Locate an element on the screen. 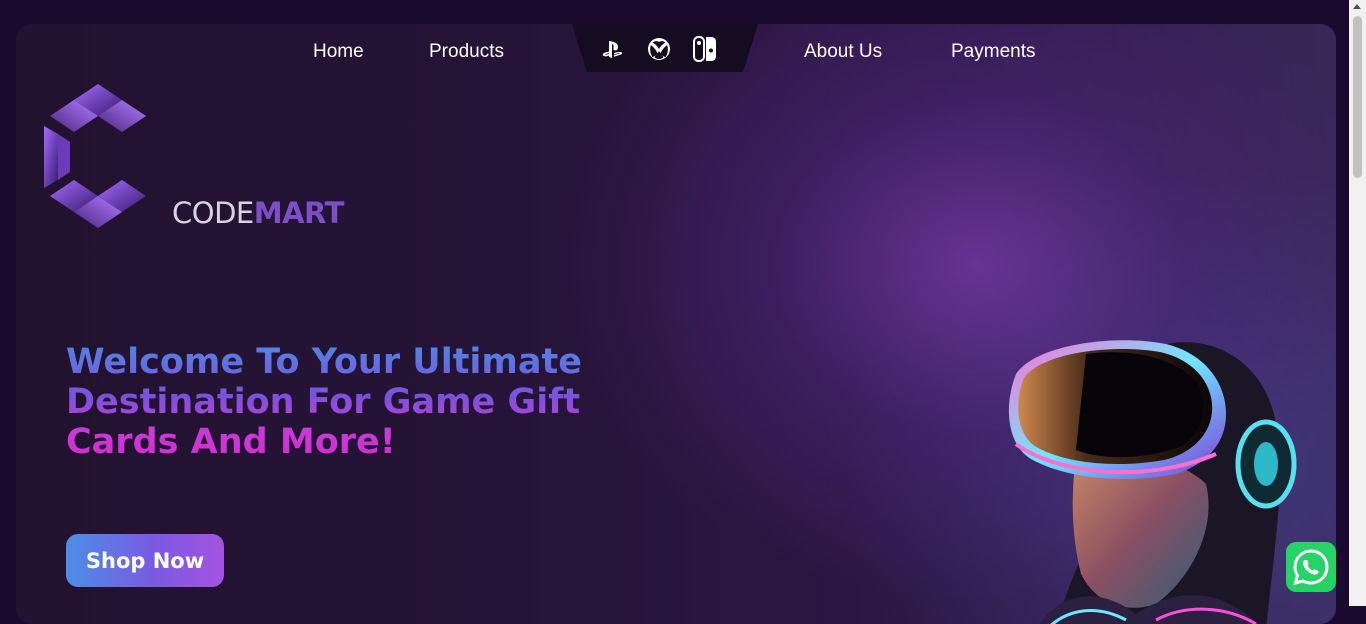 The height and width of the screenshot is (624, 1366). headline-line-1: Welcome To Your Ultimate is located at coordinates (324, 362).